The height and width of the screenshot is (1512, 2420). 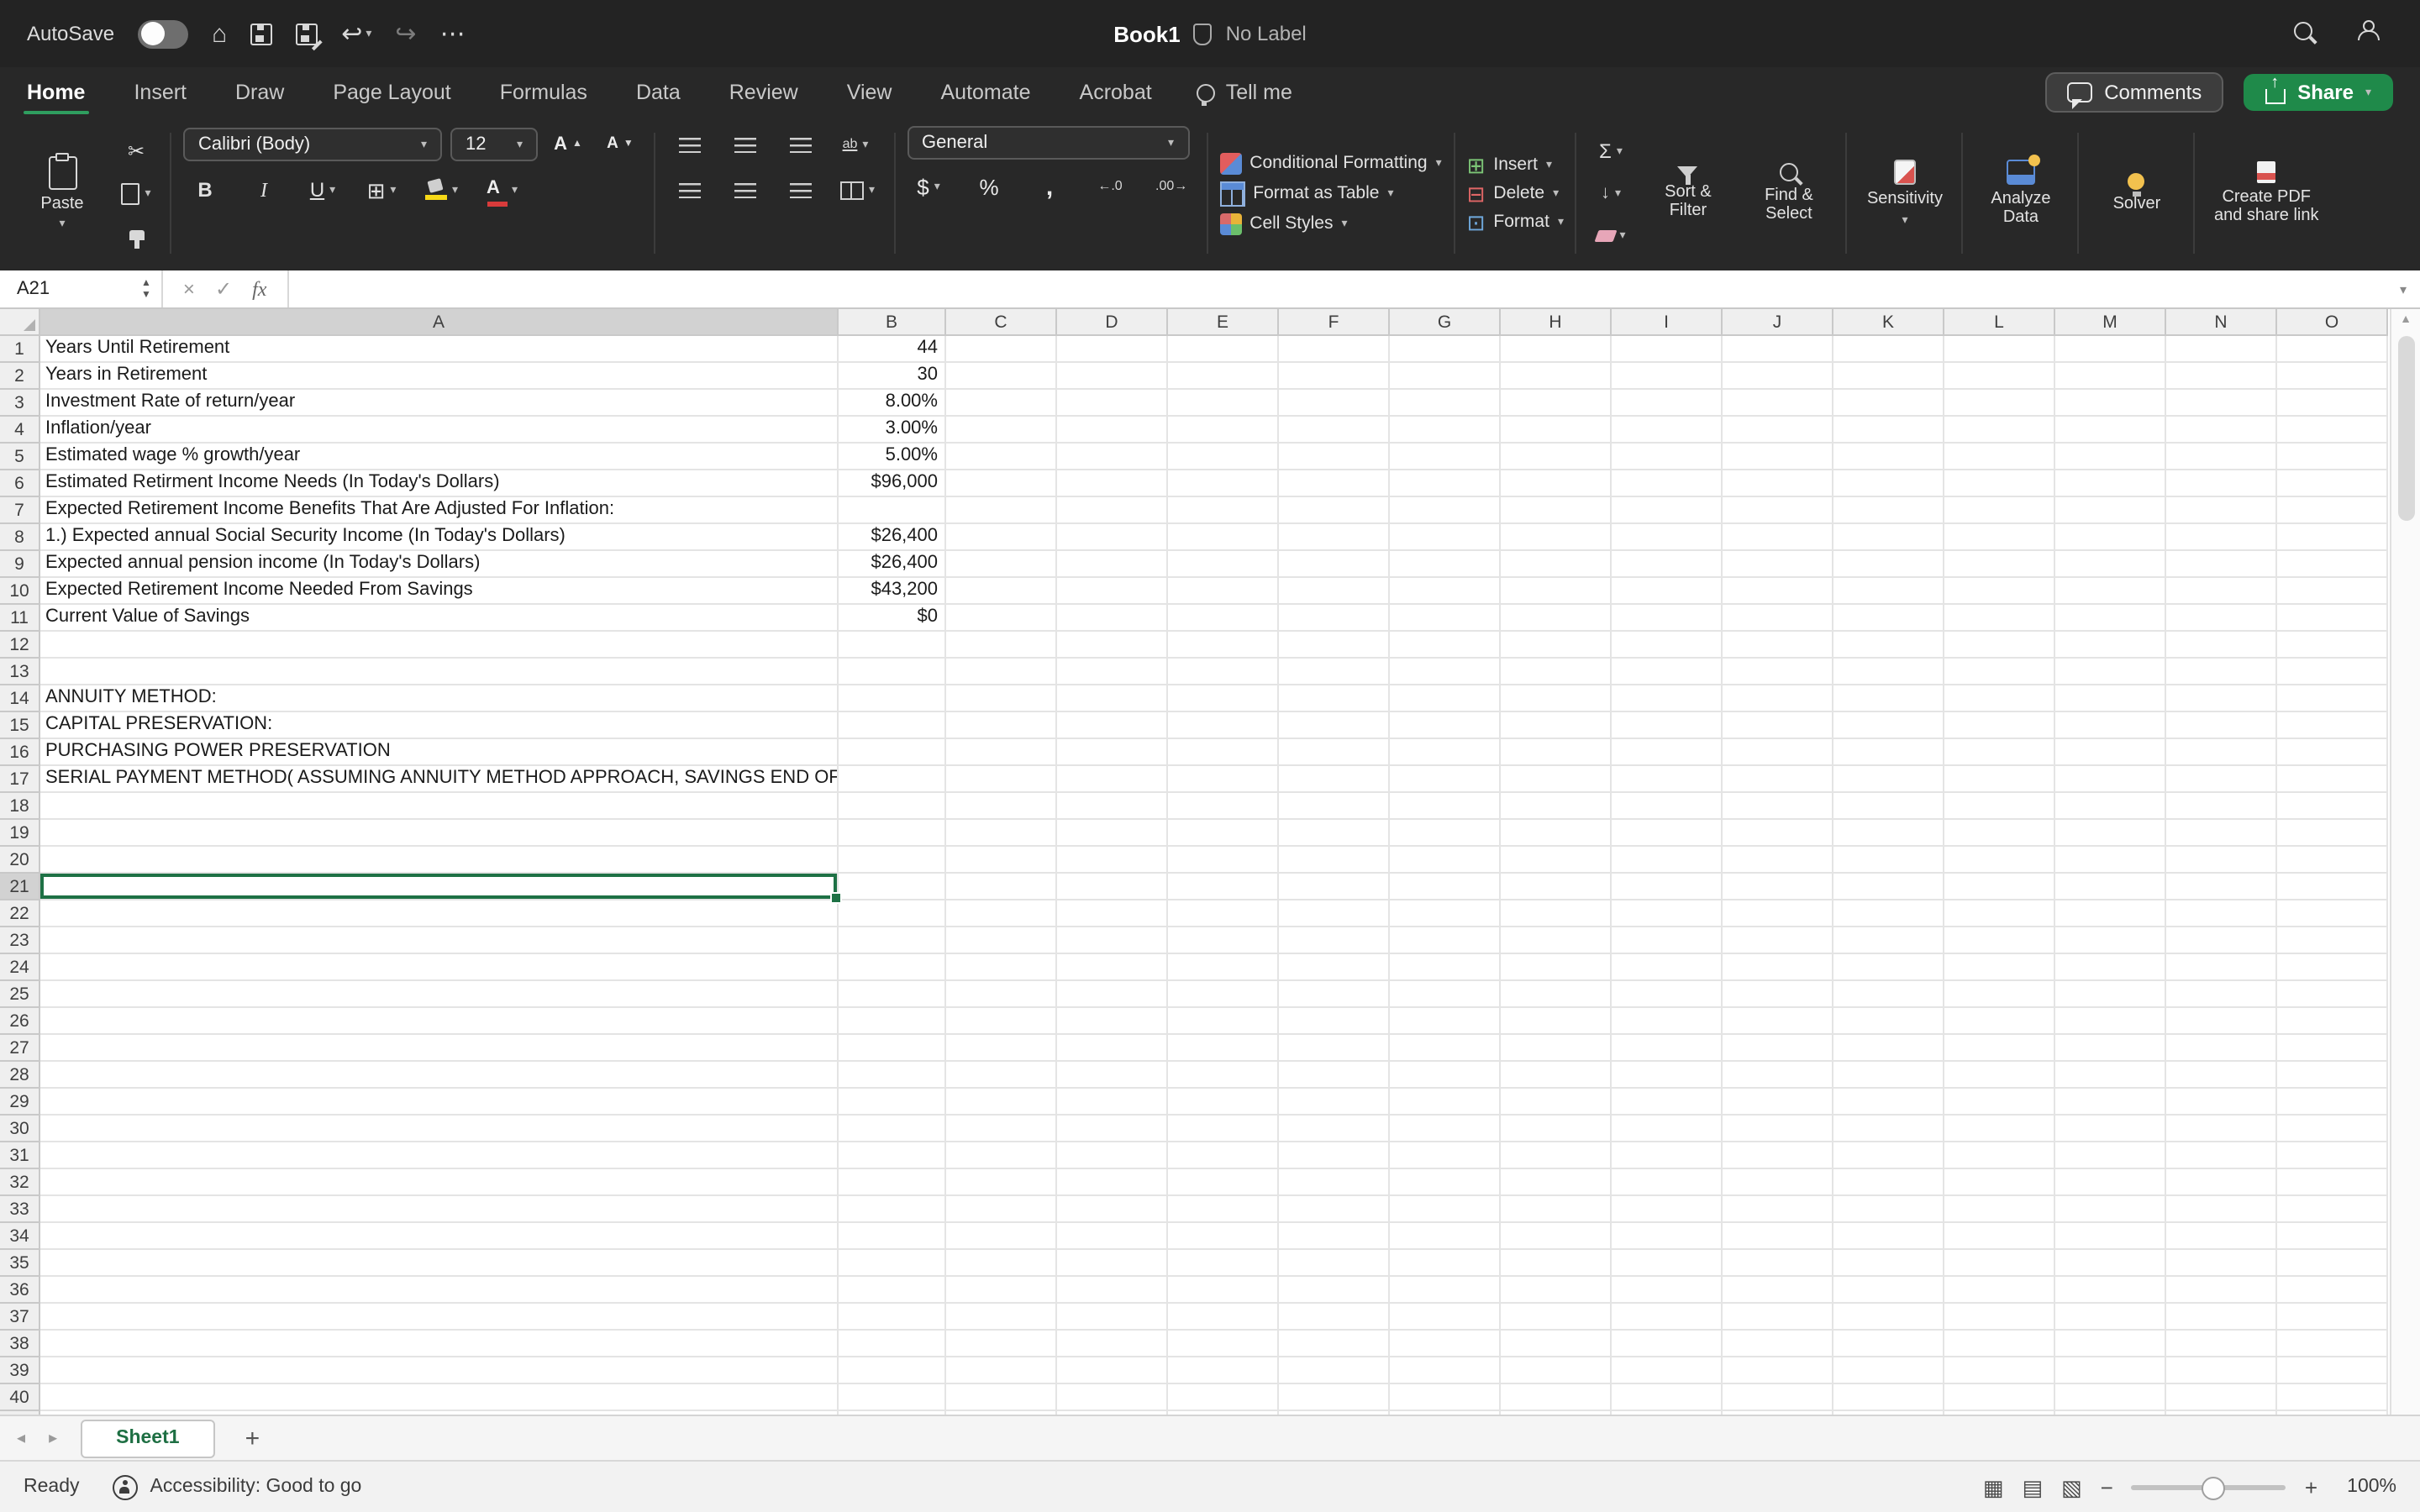 What do you see at coordinates (2332, 618) in the screenshot?
I see `cell-O11` at bounding box center [2332, 618].